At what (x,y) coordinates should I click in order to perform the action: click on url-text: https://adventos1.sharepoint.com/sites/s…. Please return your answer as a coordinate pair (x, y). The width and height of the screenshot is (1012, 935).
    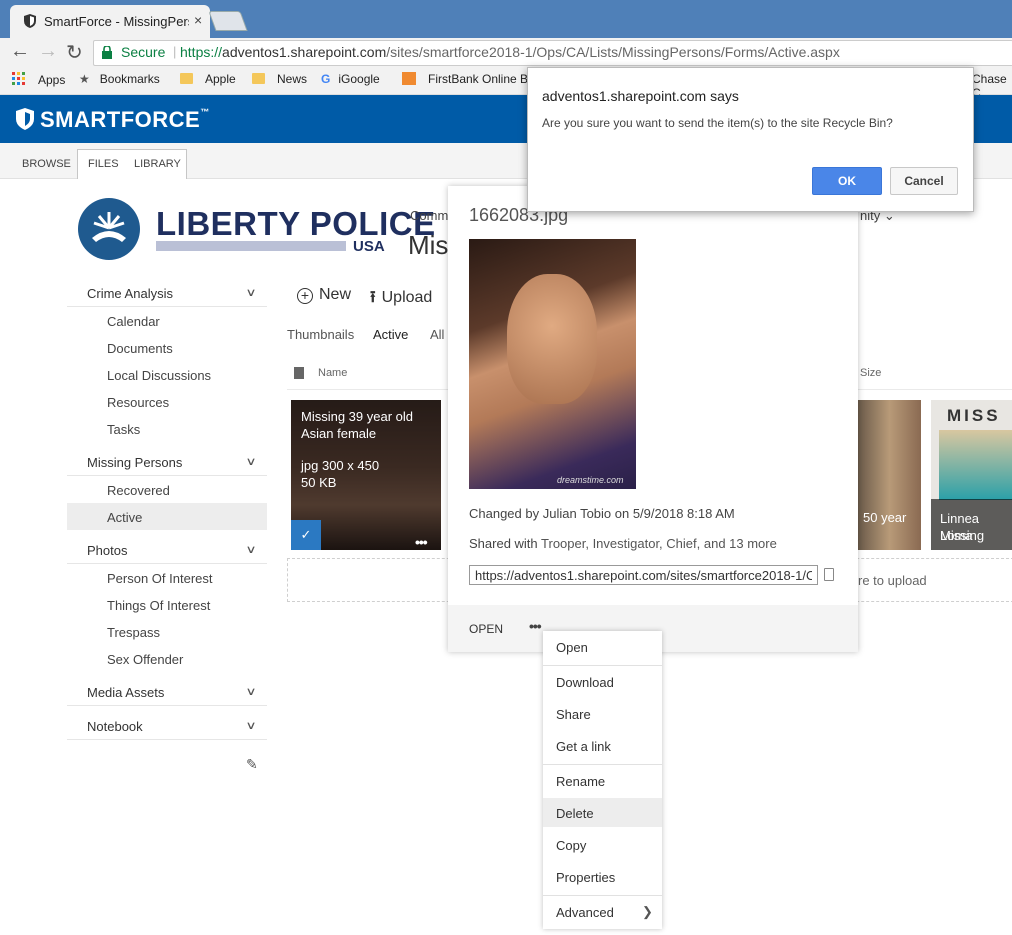
    Looking at the image, I should click on (510, 52).